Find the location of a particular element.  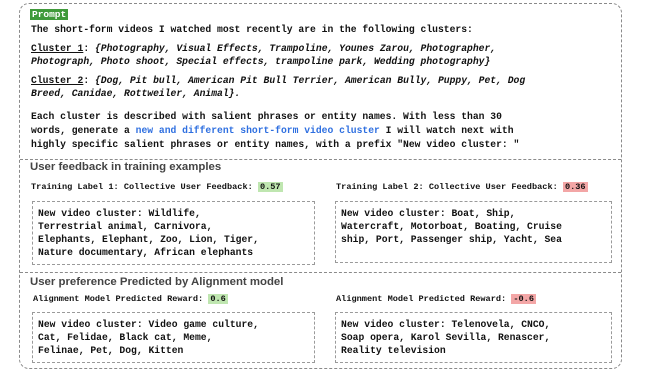

text-line: Cat, Felidae, Black cat, Meme, is located at coordinates (125, 337).